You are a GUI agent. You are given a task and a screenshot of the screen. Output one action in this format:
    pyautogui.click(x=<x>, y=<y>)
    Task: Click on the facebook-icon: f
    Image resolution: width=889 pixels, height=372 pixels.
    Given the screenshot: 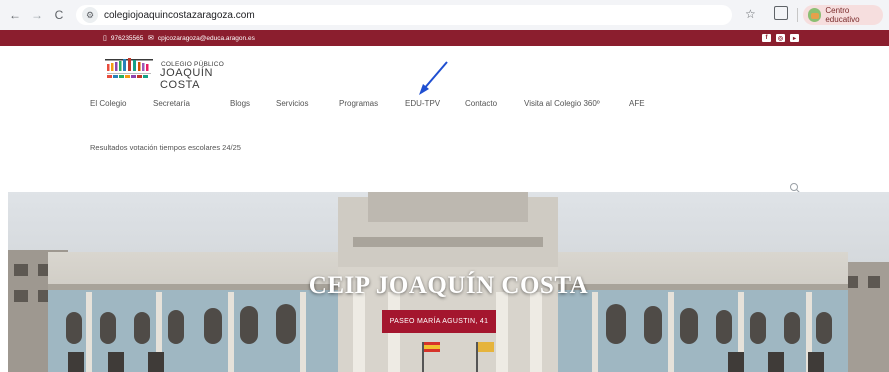 What is the action you would take?
    pyautogui.click(x=766, y=38)
    